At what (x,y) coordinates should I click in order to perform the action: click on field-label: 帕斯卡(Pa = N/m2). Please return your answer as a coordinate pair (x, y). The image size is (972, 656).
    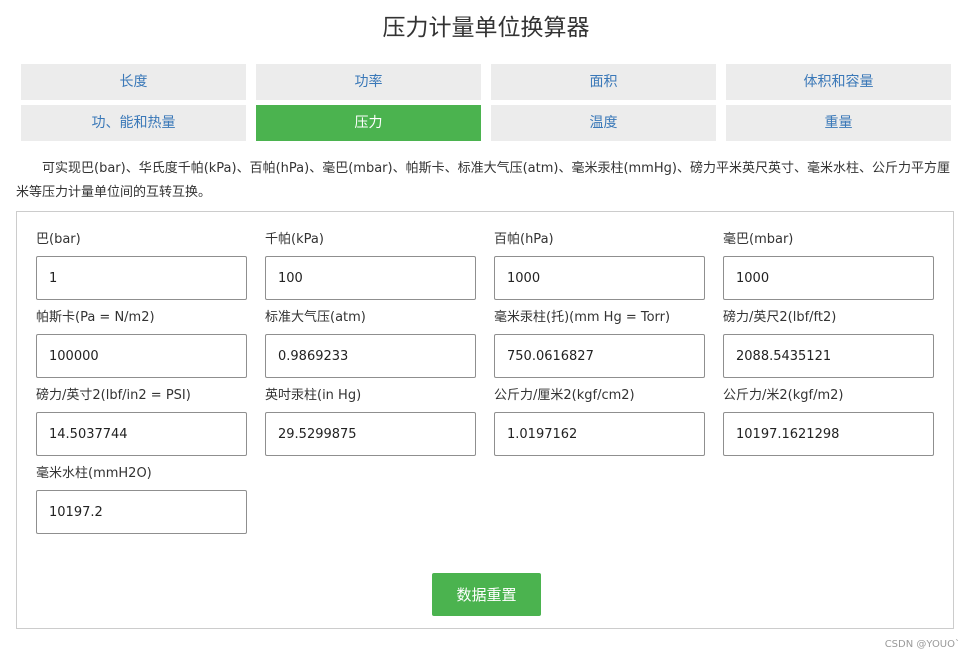
    Looking at the image, I should click on (95, 317).